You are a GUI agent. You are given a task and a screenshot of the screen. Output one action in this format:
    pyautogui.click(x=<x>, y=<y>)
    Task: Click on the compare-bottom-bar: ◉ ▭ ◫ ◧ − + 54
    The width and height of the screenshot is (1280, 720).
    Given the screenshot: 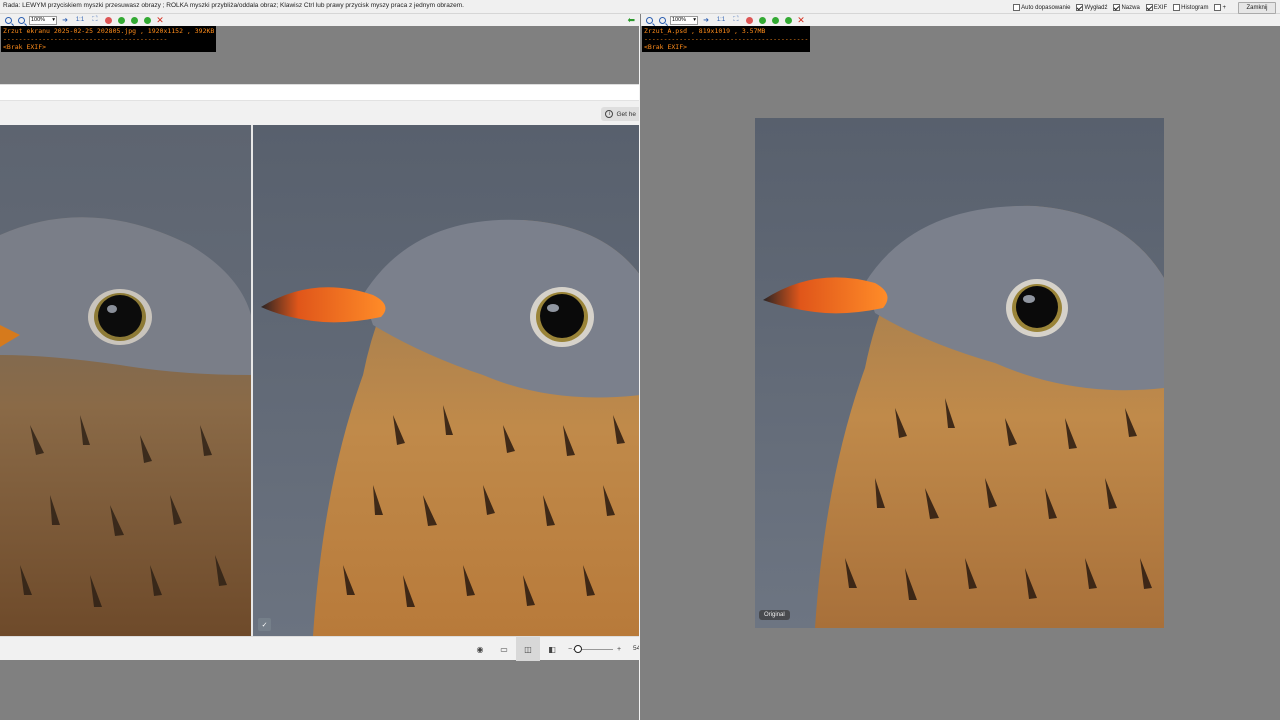 What is the action you would take?
    pyautogui.click(x=320, y=648)
    